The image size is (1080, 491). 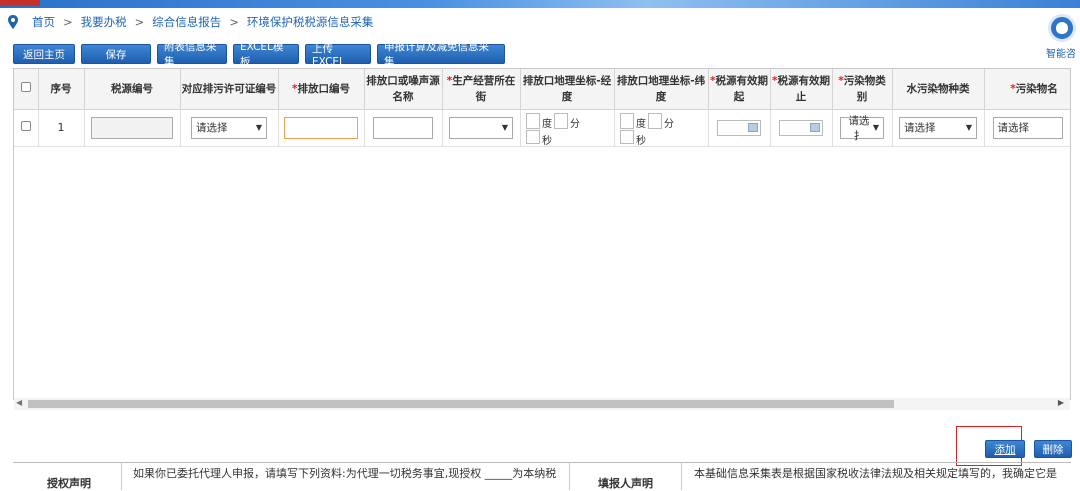 What do you see at coordinates (862, 128) in the screenshot?
I see `pollutant-cat-select: 请选扌 ▼` at bounding box center [862, 128].